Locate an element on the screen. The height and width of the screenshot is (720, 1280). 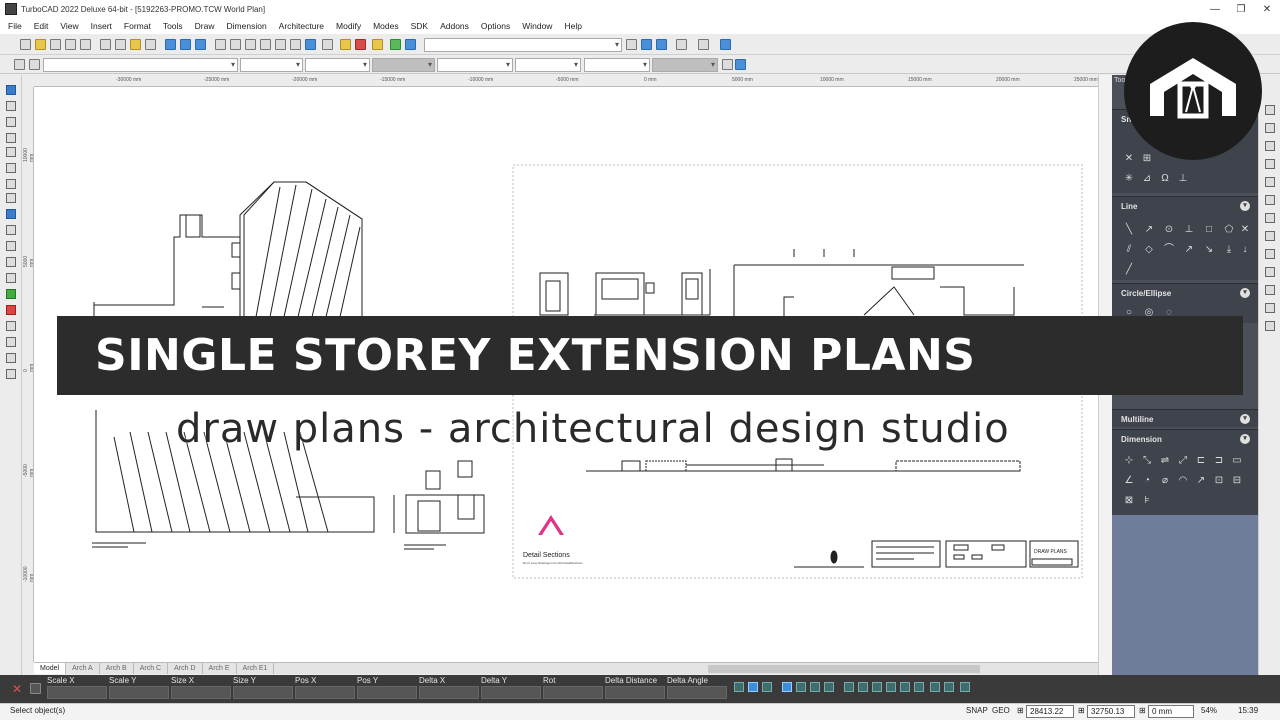
object-info-icon is located at coordinates (703, 44).